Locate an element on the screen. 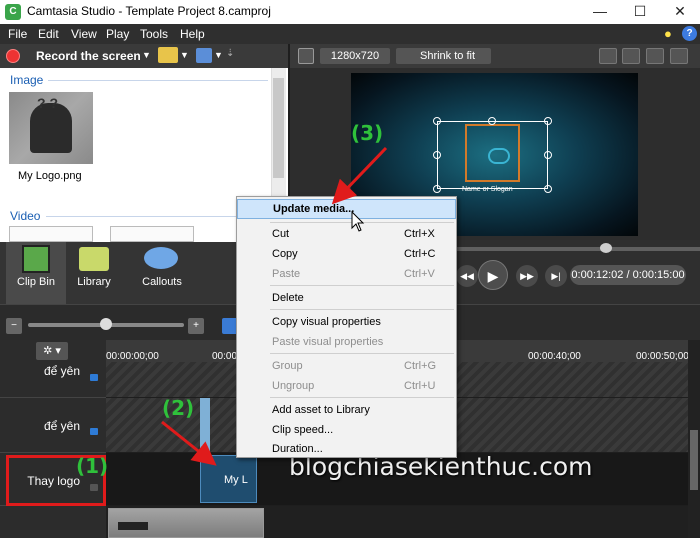 This screenshot has height=538, width=700. mouse-cursor is located at coordinates (358, 221).